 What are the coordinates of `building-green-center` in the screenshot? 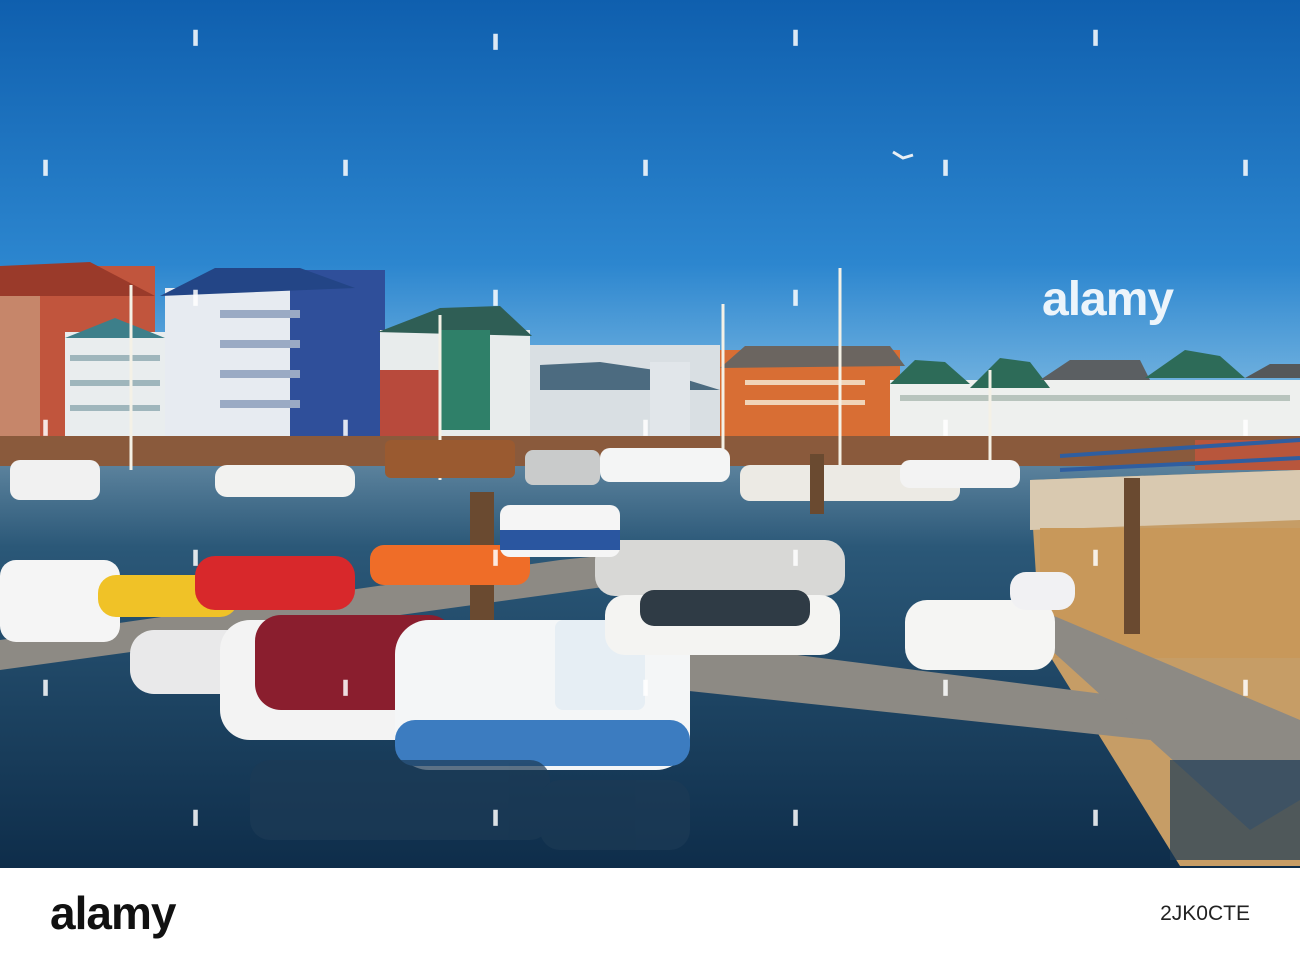 It's located at (455, 371).